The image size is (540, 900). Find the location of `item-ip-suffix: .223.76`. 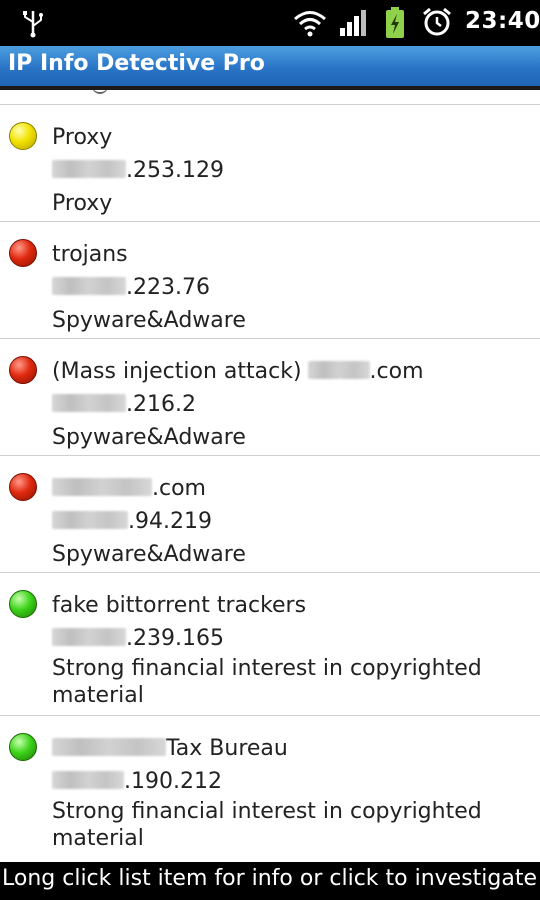

item-ip-suffix: .223.76 is located at coordinates (168, 287).